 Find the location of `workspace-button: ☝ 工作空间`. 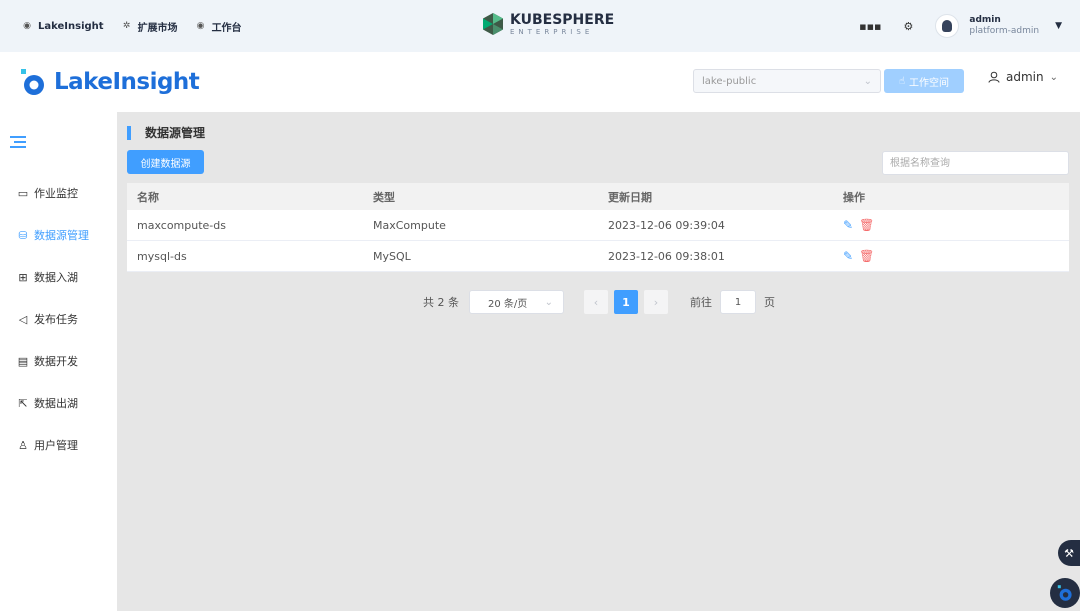

workspace-button: ☝ 工作空间 is located at coordinates (924, 81).